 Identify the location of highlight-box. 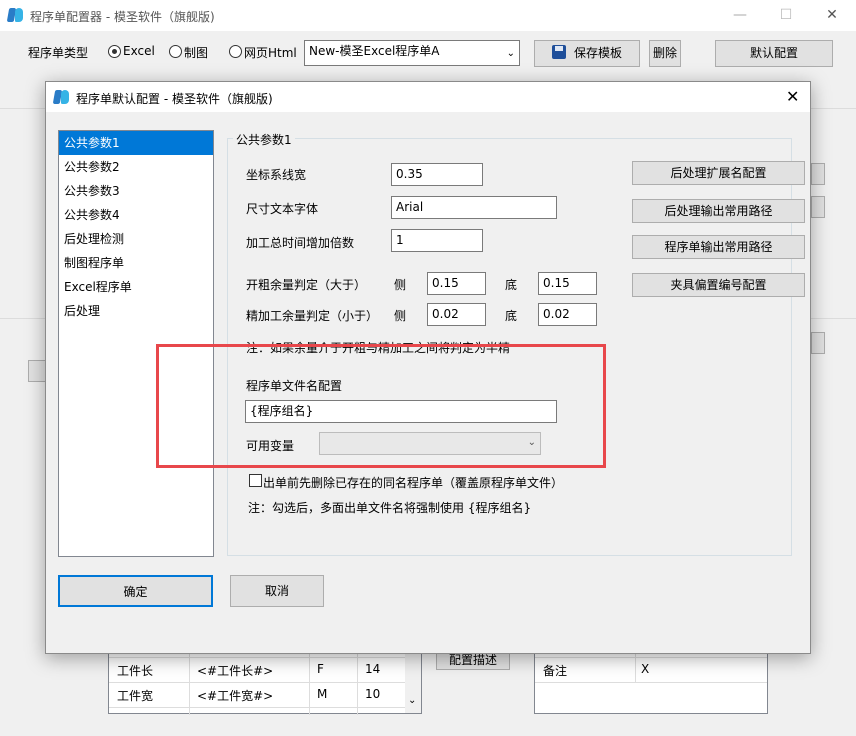
(381, 406).